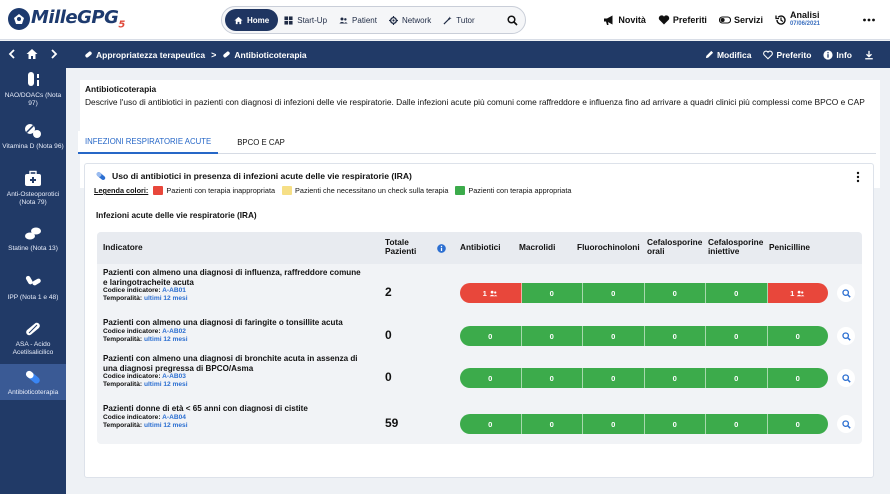 This screenshot has width=890, height=494. I want to click on pill-icon, so click(33, 329).